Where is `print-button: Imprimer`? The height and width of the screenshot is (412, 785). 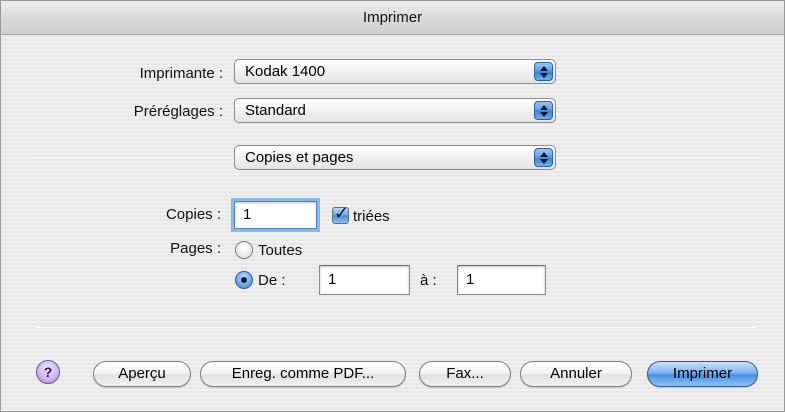 print-button: Imprimer is located at coordinates (702, 374).